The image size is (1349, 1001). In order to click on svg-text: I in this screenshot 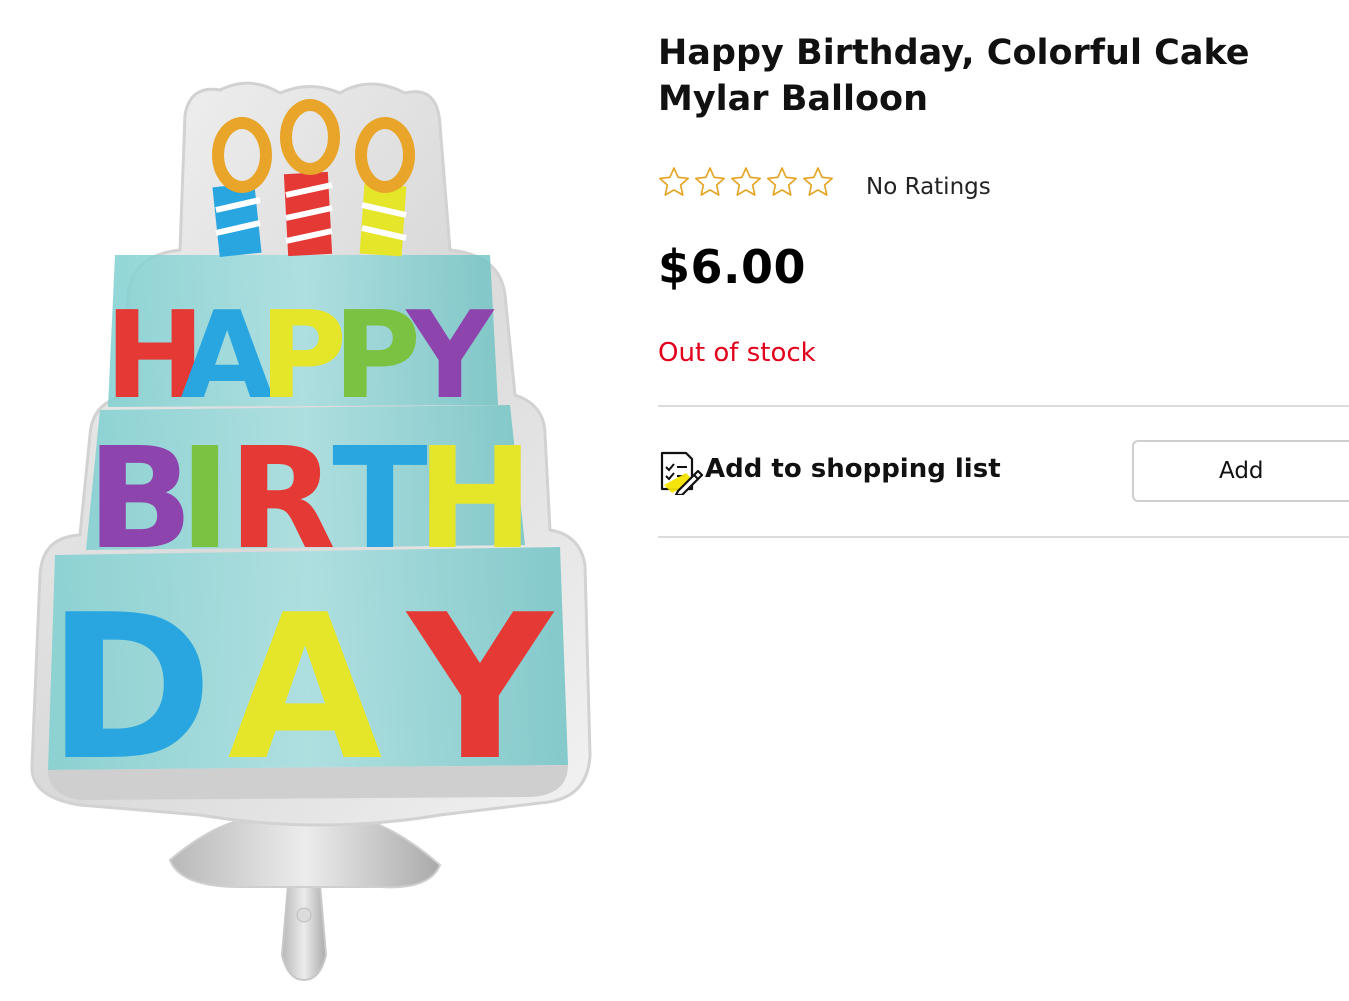, I will do `click(205, 499)`.